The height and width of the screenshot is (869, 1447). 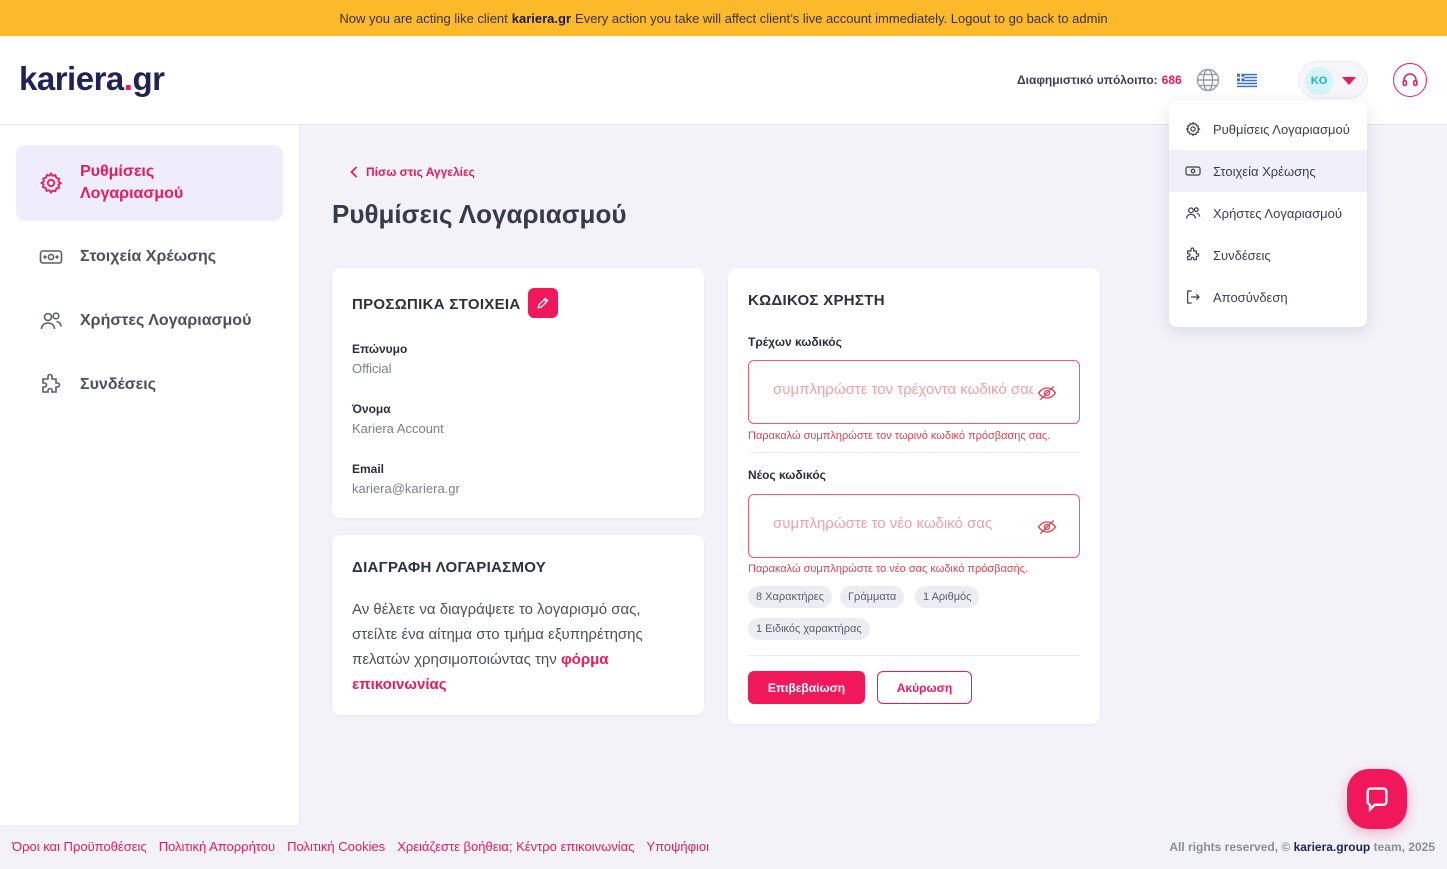 I want to click on user-menu-button: KO, so click(x=1333, y=80).